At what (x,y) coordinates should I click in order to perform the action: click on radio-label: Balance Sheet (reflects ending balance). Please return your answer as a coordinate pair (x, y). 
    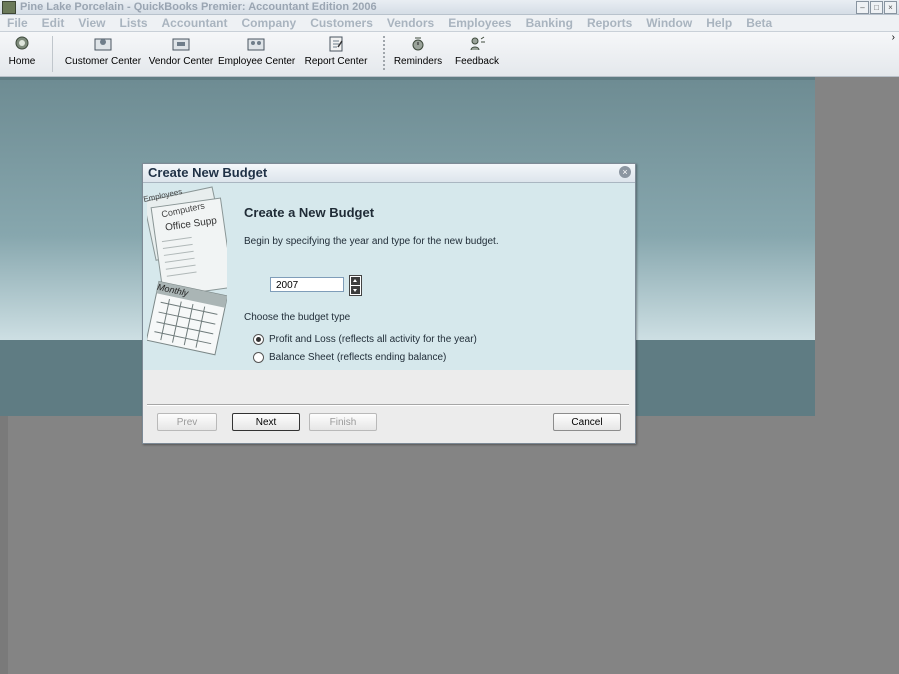
    Looking at the image, I should click on (358, 357).